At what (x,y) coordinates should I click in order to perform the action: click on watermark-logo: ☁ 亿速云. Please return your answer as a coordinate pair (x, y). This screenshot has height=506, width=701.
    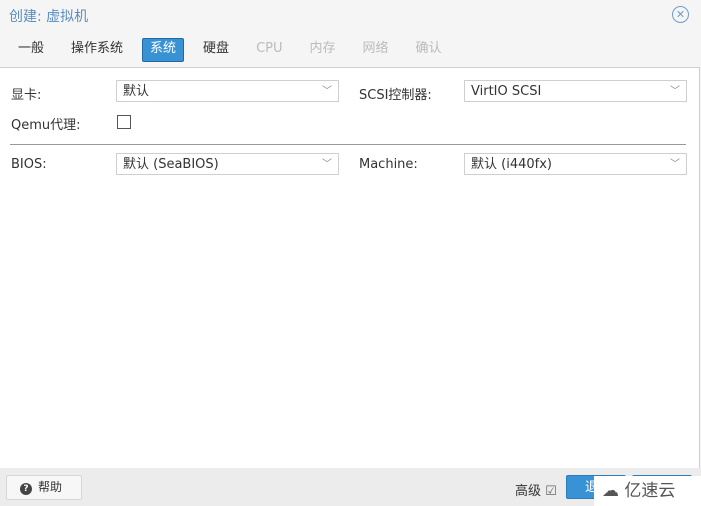
    Looking at the image, I should click on (647, 491).